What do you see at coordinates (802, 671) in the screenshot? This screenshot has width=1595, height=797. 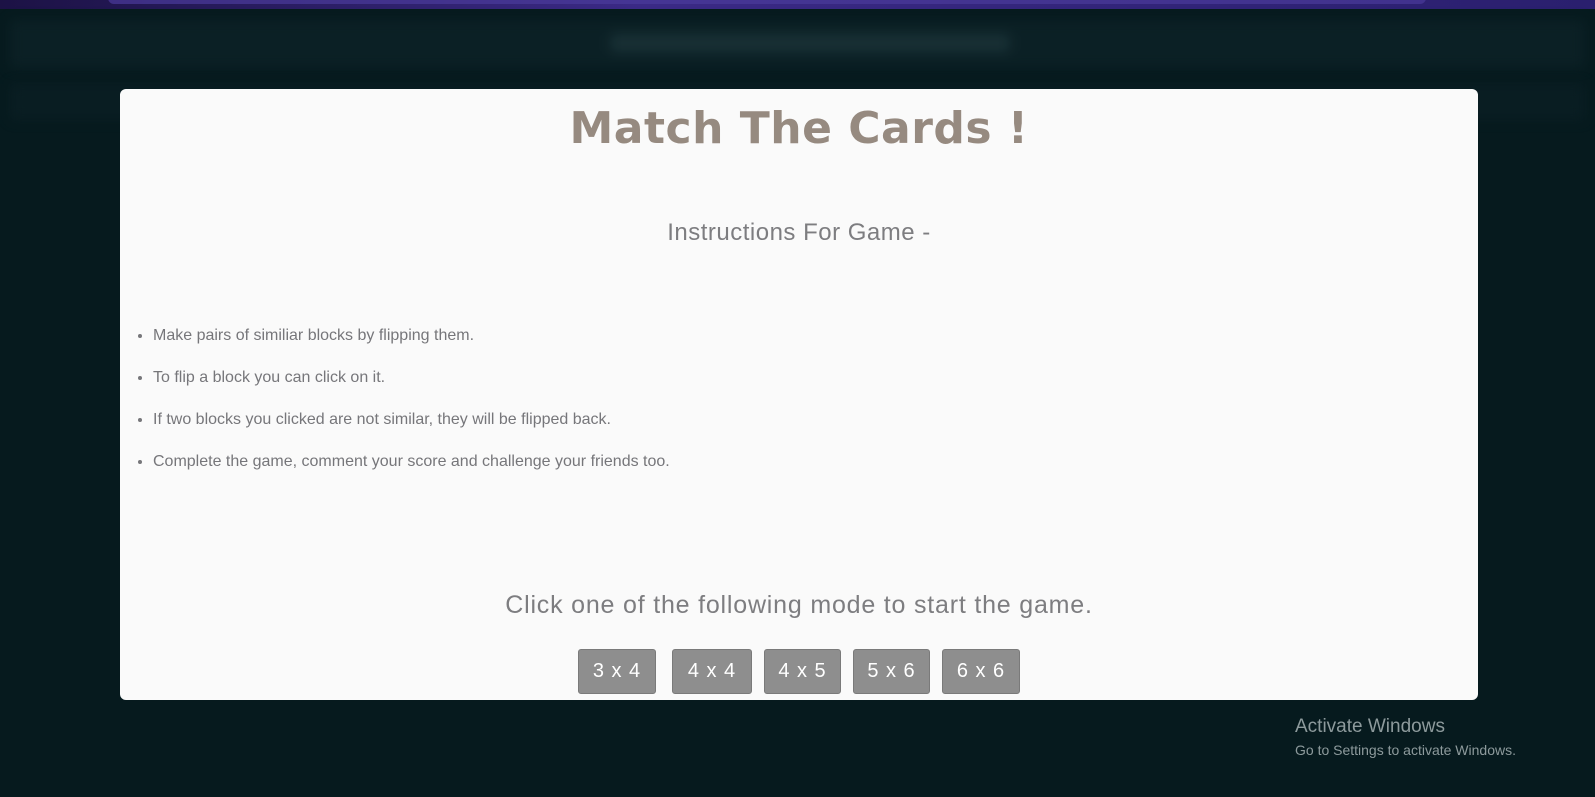 I see `mode-4x5-button: 4 x 5` at bounding box center [802, 671].